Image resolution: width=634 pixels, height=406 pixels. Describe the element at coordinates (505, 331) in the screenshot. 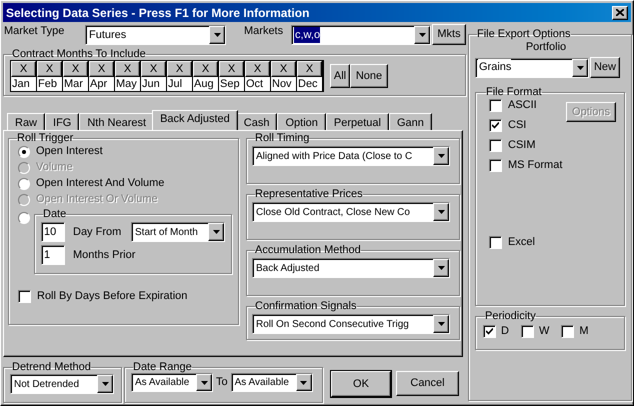

I see `option-label: D` at that location.